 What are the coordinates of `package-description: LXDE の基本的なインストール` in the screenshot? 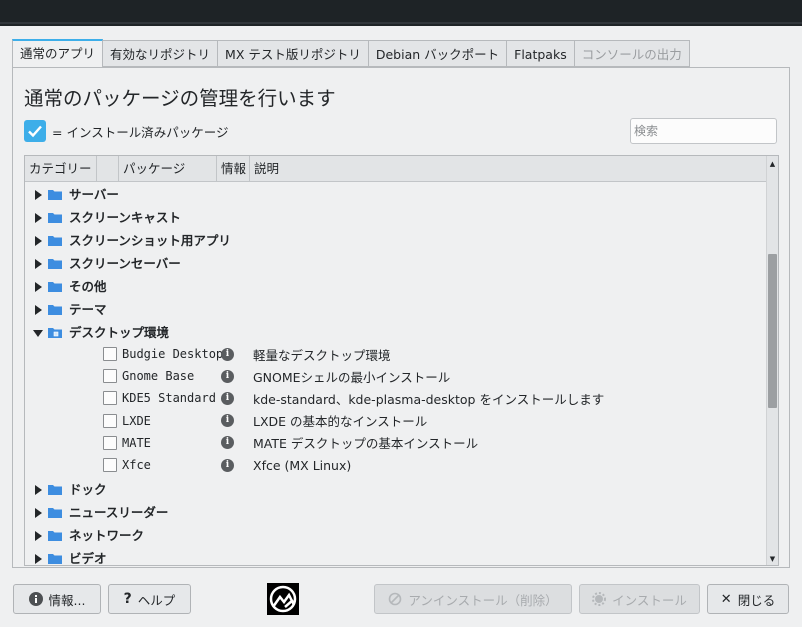 It's located at (340, 422).